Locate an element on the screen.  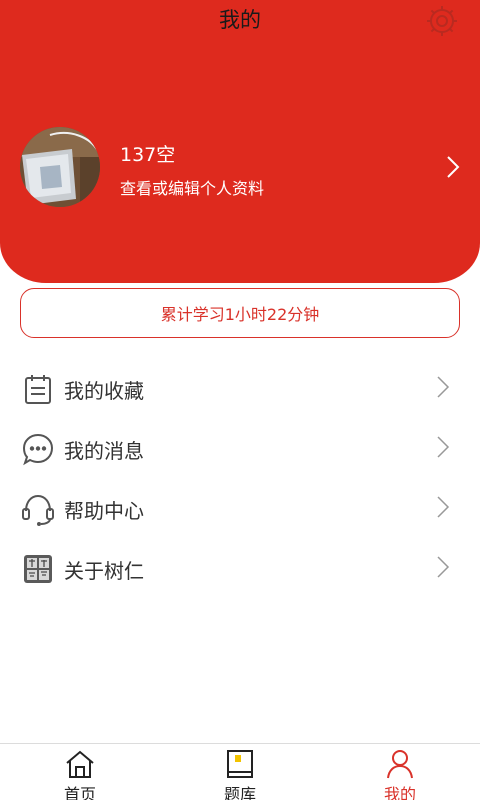
edit-profile-link: 查看或编辑个人资料 is located at coordinates (192, 187).